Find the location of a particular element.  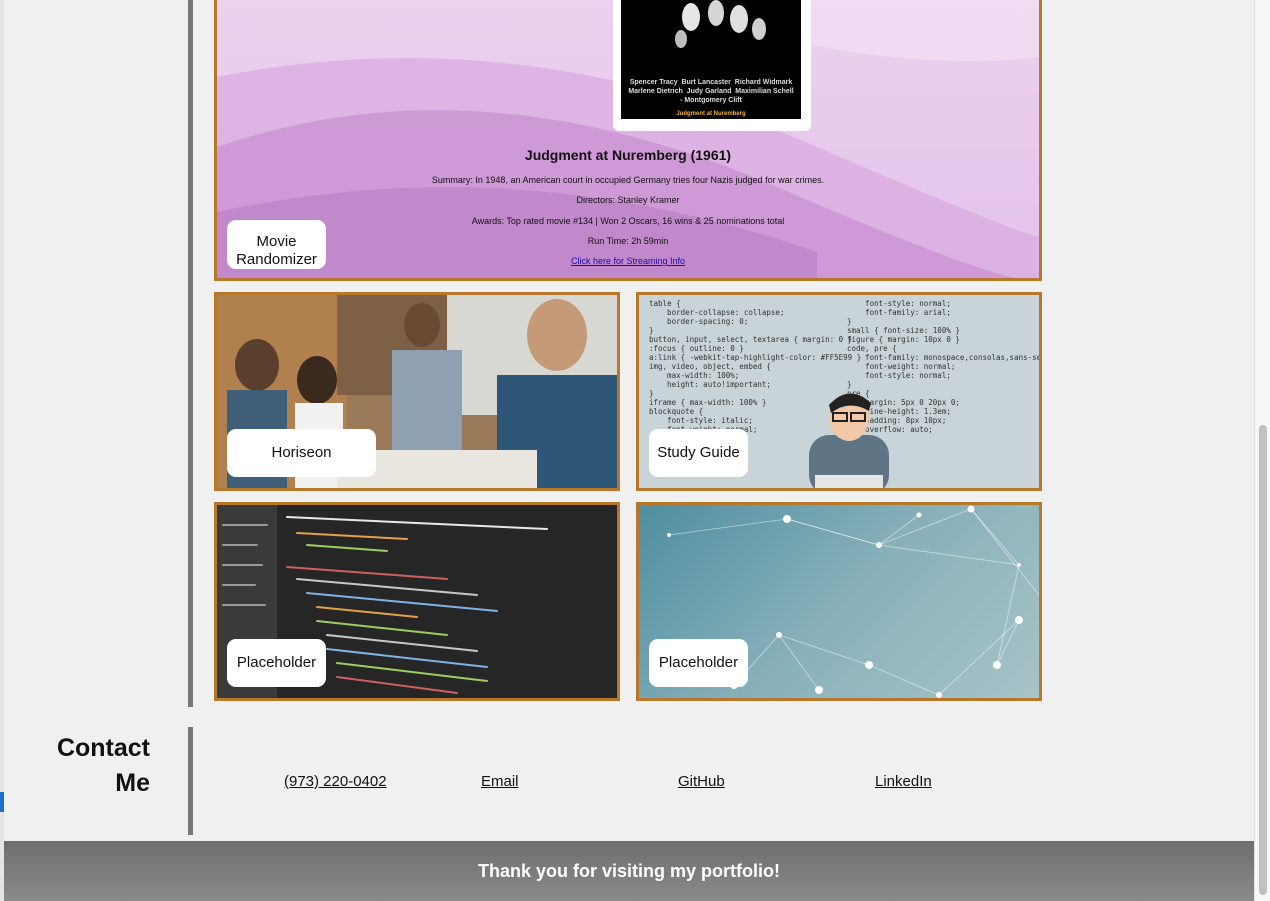

project-card-placeholder-1: Placeholder is located at coordinates (417, 601).